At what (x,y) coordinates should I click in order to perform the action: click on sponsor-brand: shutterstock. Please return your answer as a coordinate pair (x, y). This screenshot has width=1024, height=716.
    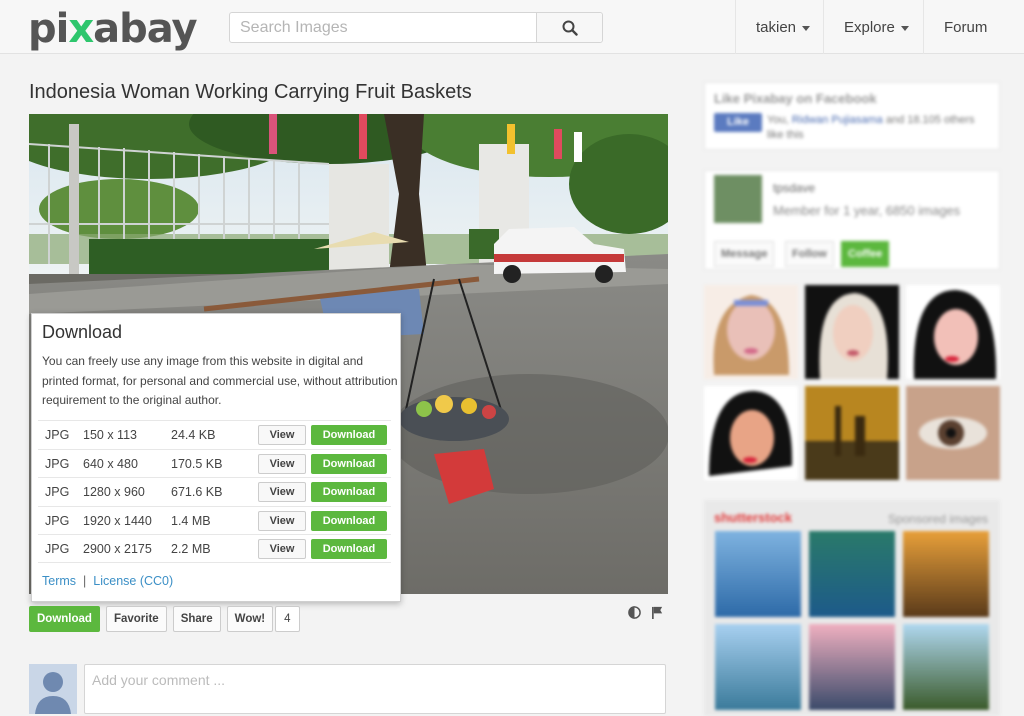
    Looking at the image, I should click on (753, 517).